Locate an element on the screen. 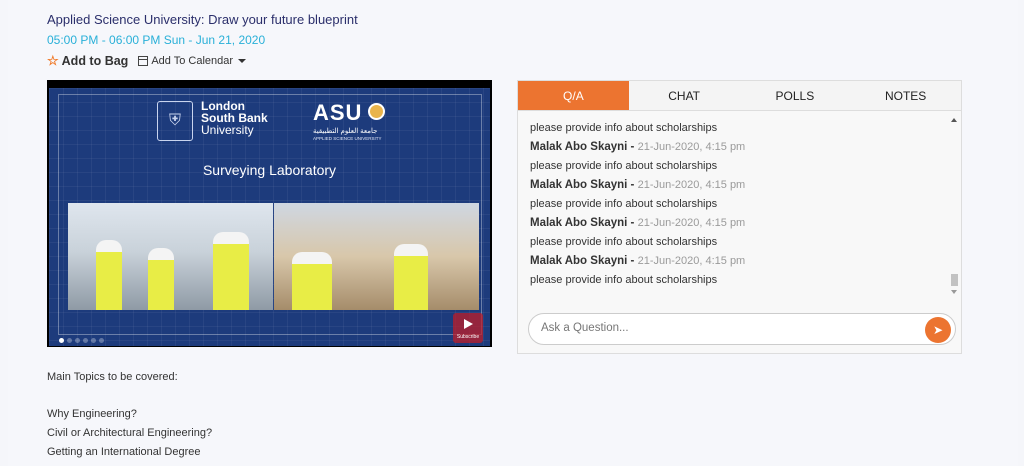  slide-caption: Surveying Laboratory is located at coordinates (269, 170).